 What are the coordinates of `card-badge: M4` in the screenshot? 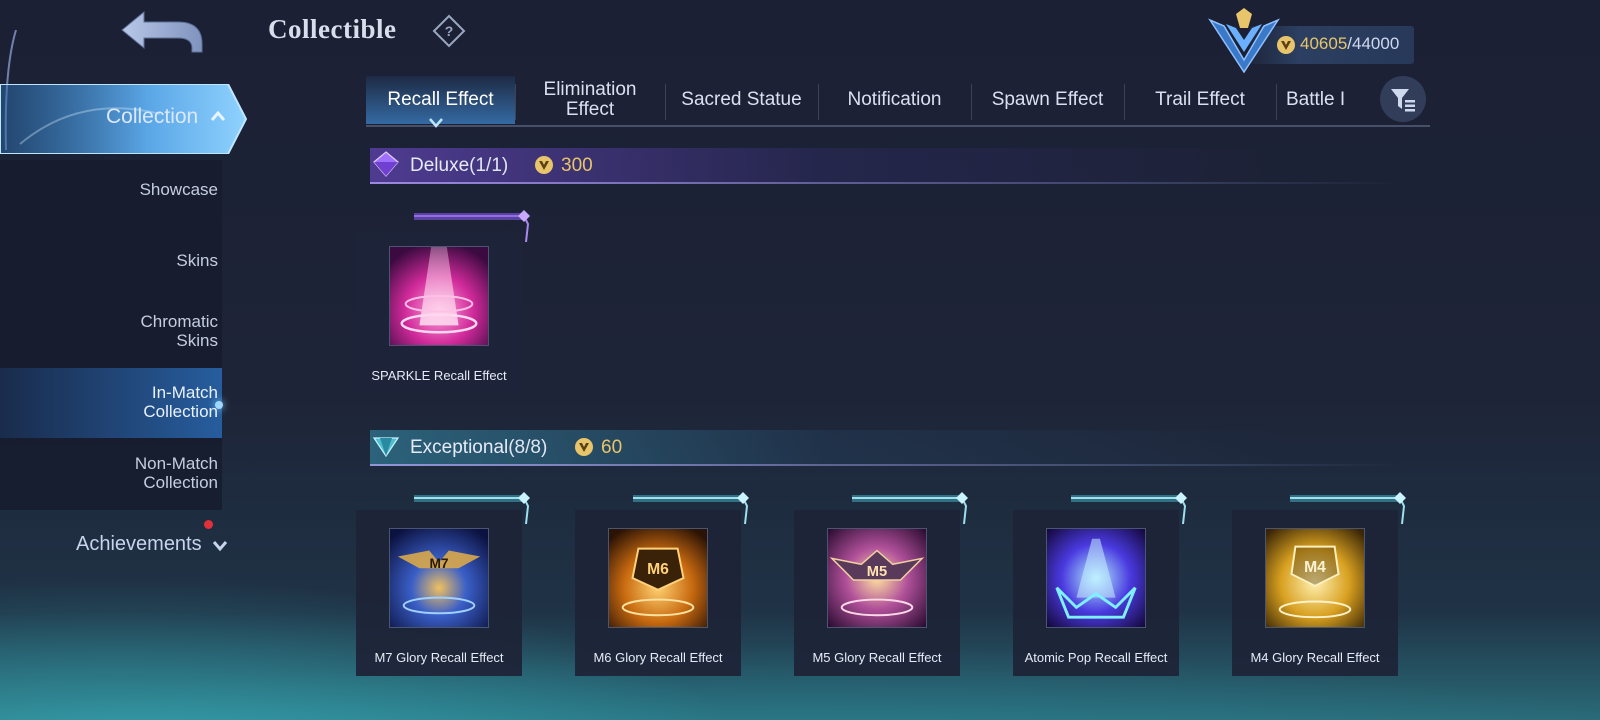 It's located at (1315, 567).